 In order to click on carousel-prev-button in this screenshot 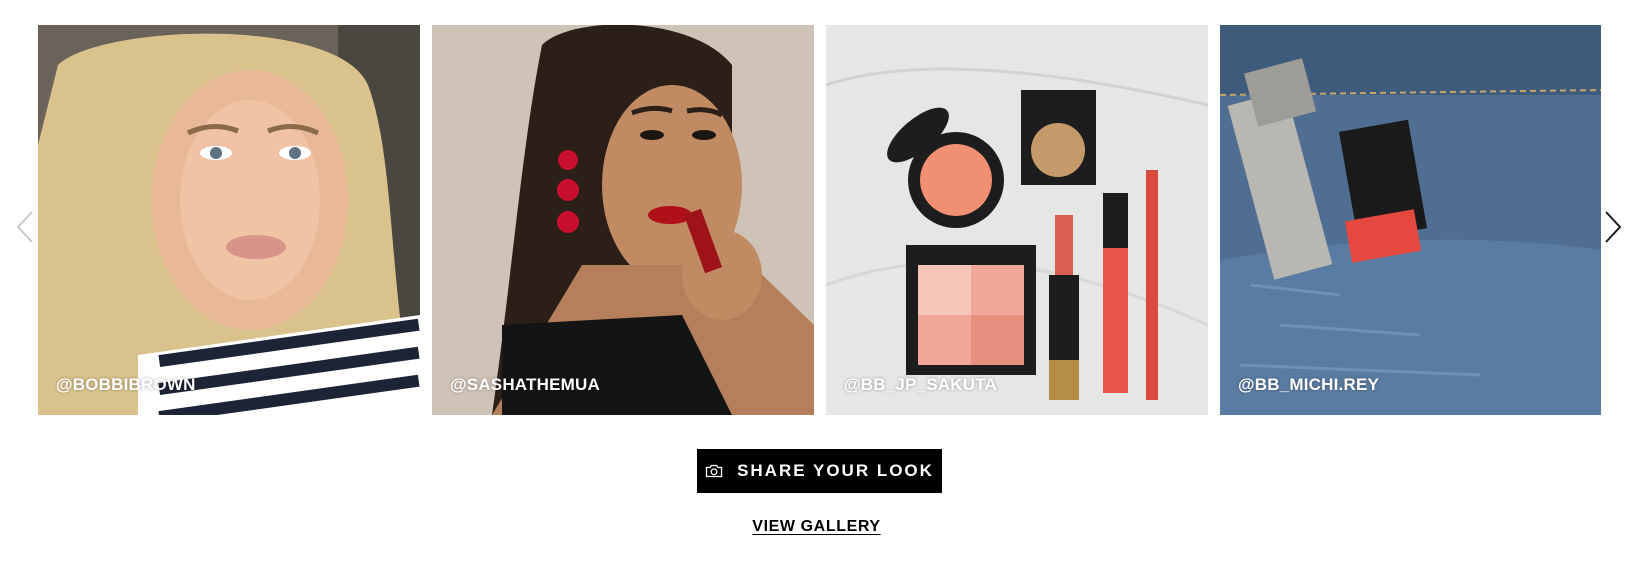, I will do `click(26, 227)`.